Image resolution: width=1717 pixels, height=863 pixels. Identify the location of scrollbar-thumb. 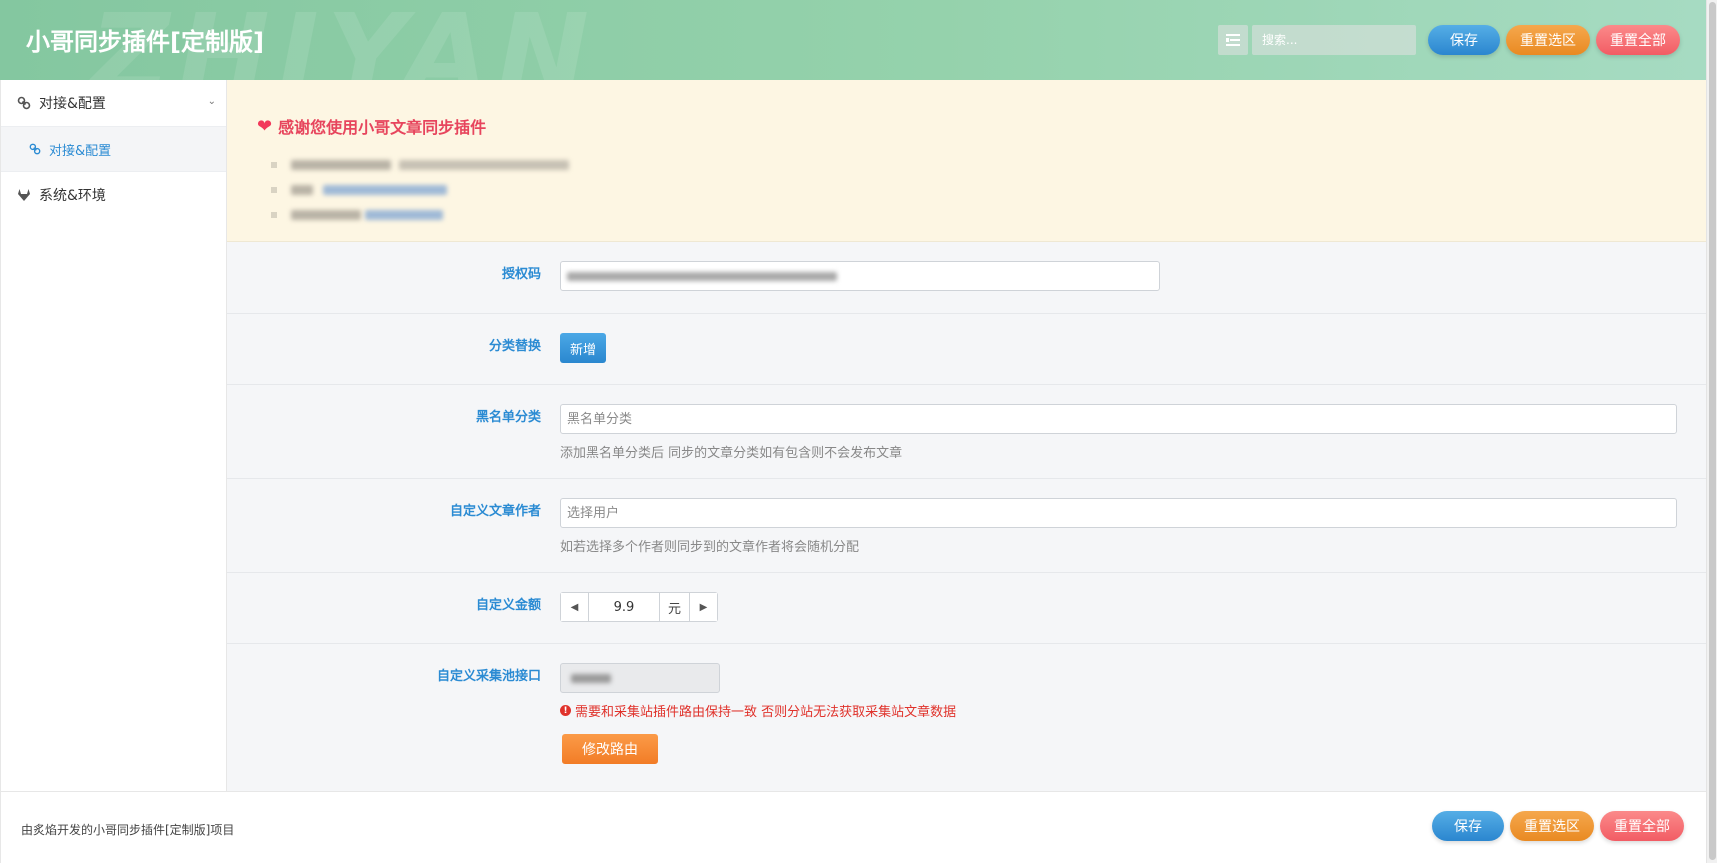
(1712, 431).